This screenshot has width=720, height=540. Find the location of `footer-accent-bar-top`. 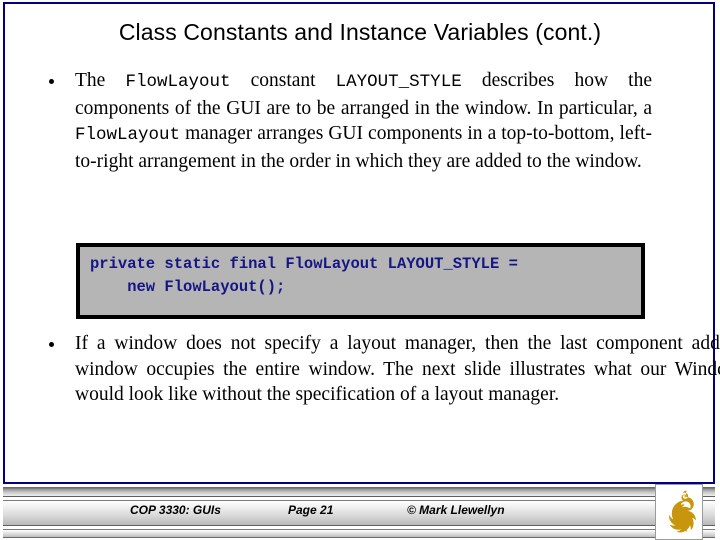

footer-accent-bar-top is located at coordinates (359, 492).